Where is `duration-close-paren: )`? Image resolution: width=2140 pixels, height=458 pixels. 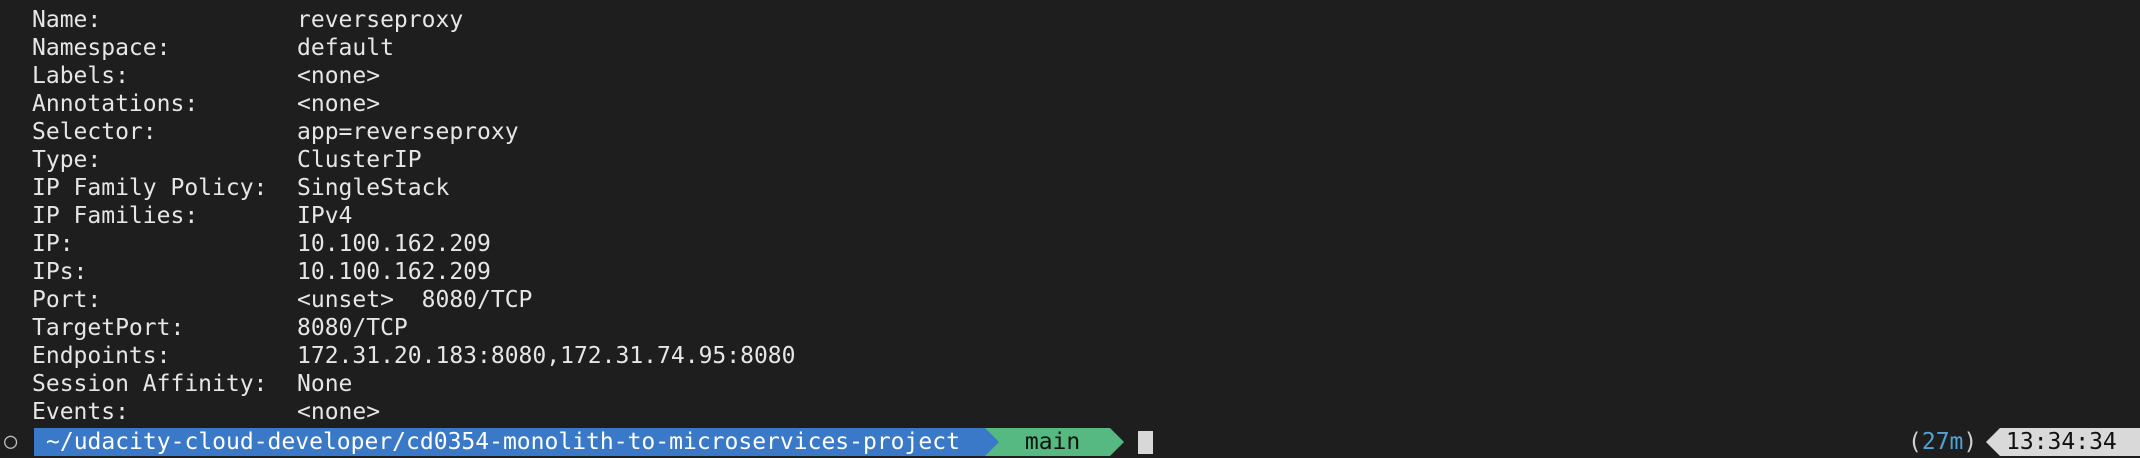
duration-close-paren: ) is located at coordinates (1970, 442).